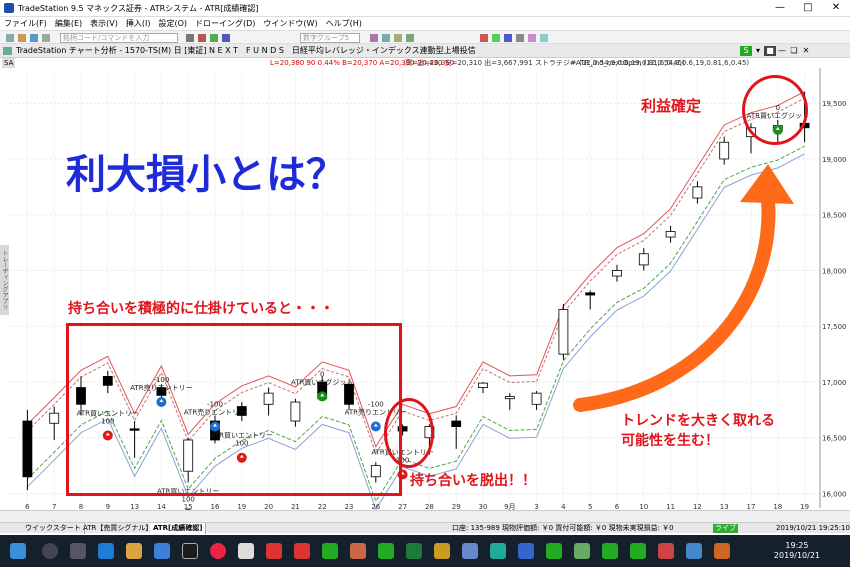 The height and width of the screenshot is (567, 850). Describe the element at coordinates (7, 51) in the screenshot. I see `chart-icon` at that location.